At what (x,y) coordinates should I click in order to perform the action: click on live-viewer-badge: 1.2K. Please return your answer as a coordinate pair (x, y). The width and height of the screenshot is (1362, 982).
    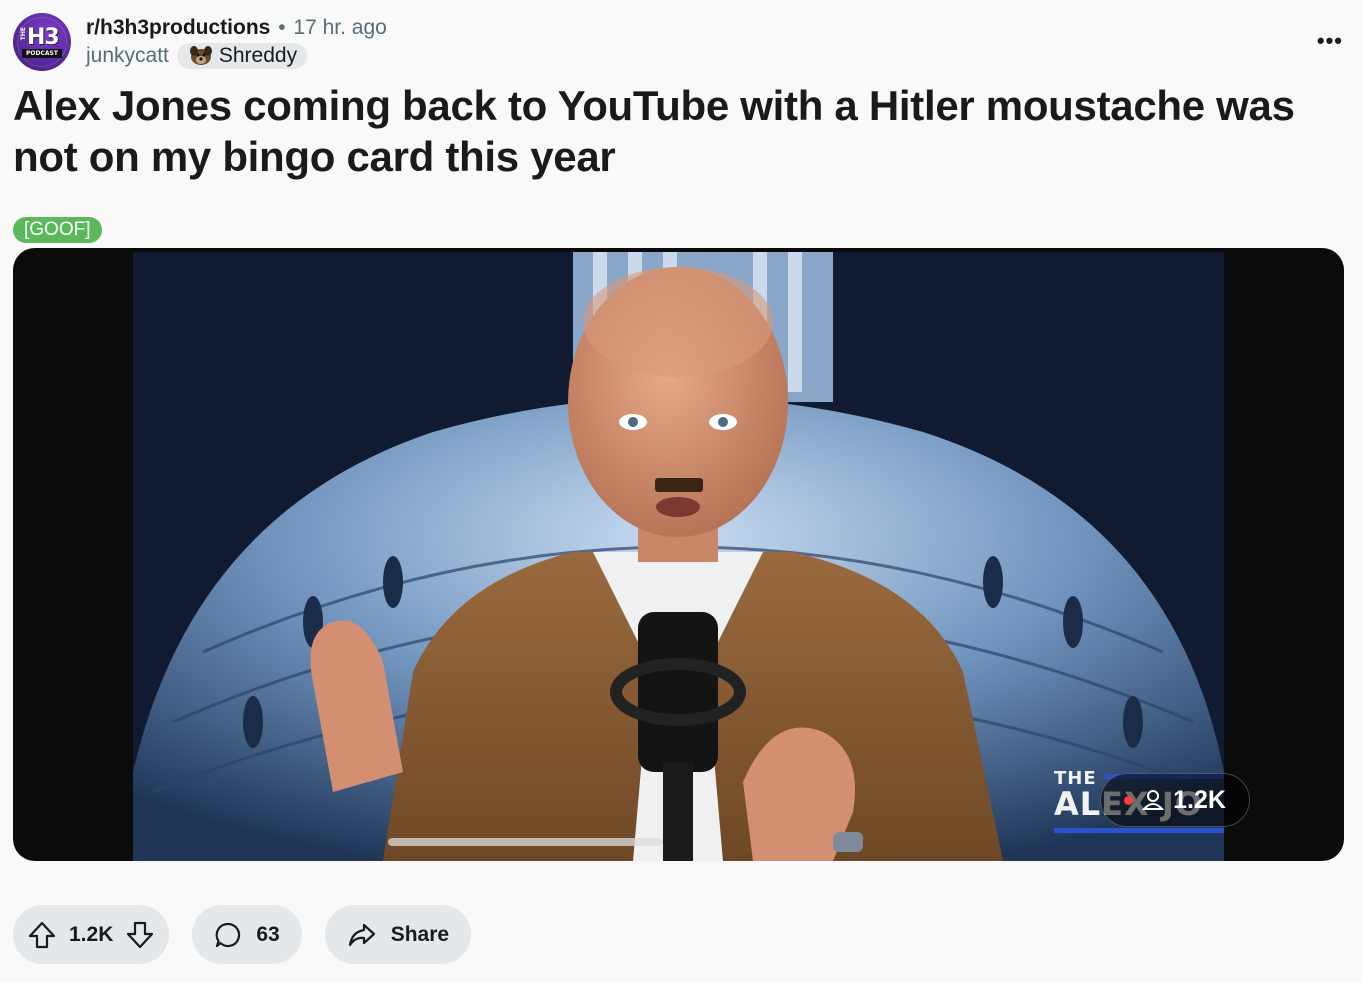
    Looking at the image, I should click on (1175, 800).